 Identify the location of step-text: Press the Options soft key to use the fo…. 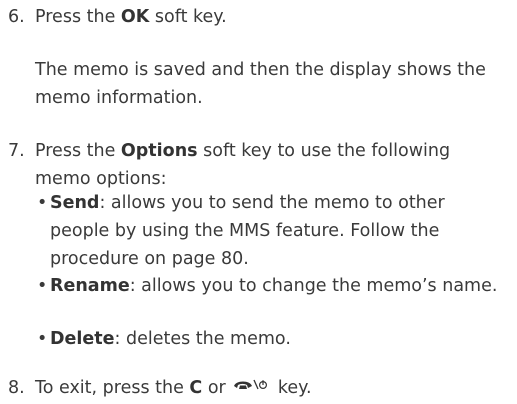
(243, 165).